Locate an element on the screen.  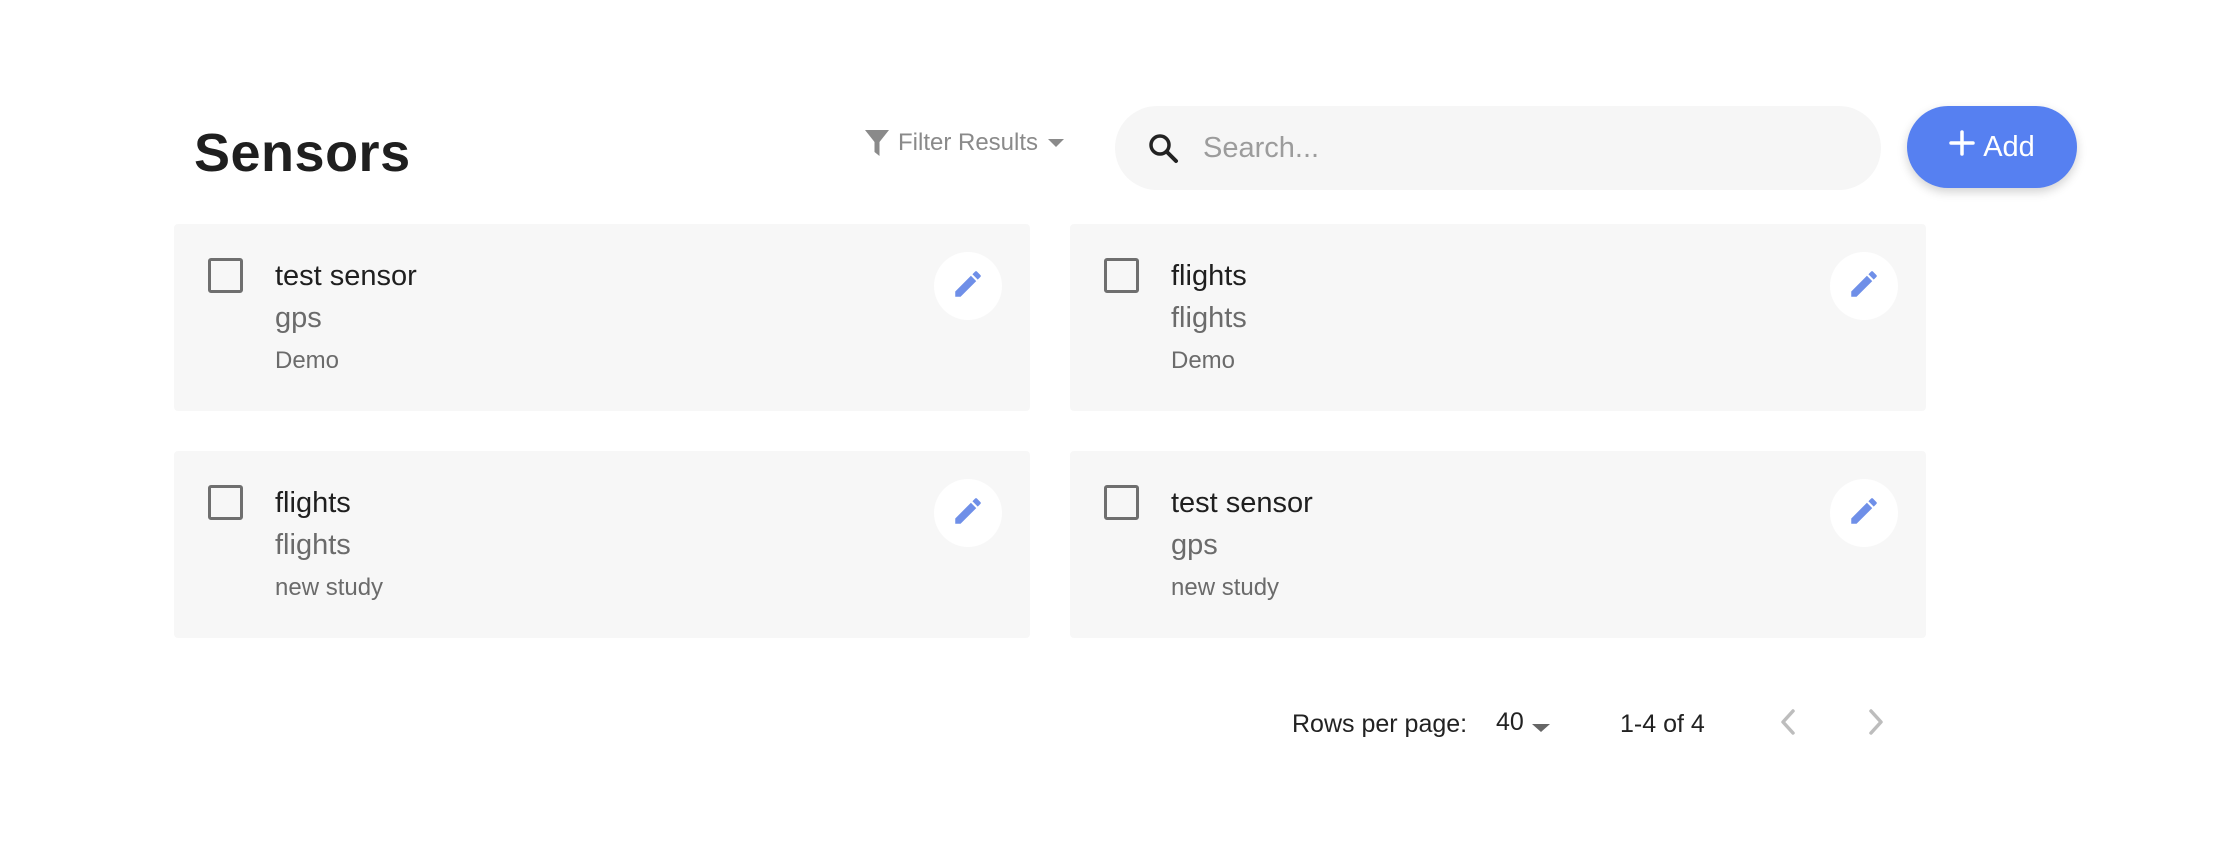
chevron-right-icon is located at coordinates (1876, 724).